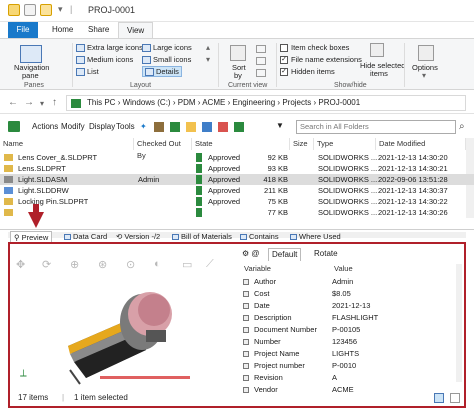 The image size is (474, 412). Describe the element at coordinates (167, 48) in the screenshot. I see `layout-large-icons: Large icons` at that location.